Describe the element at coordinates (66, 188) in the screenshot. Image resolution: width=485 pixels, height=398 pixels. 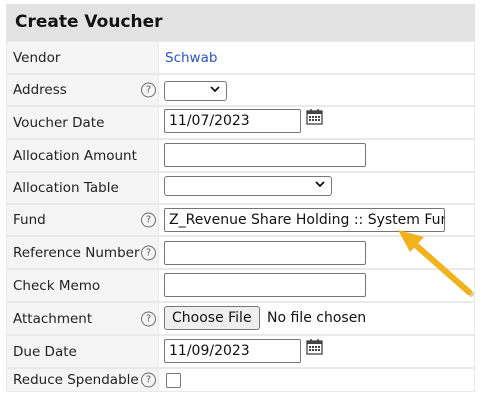
I see `allocation-table-label: Allocation Table` at that location.